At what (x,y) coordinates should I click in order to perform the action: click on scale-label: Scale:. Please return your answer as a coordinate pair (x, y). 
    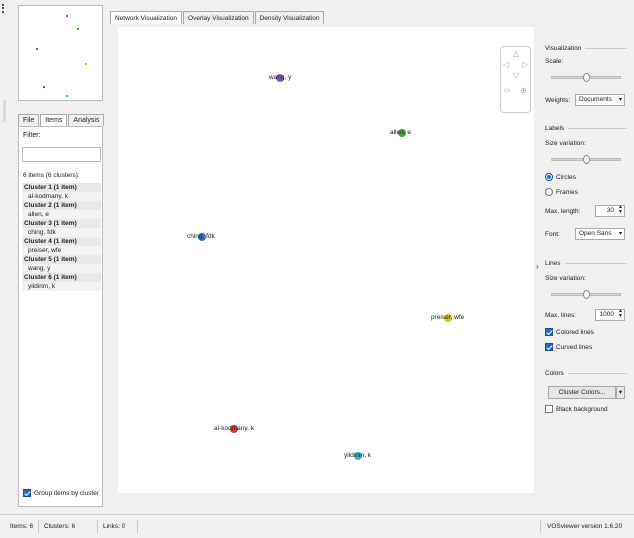
    Looking at the image, I should click on (554, 61).